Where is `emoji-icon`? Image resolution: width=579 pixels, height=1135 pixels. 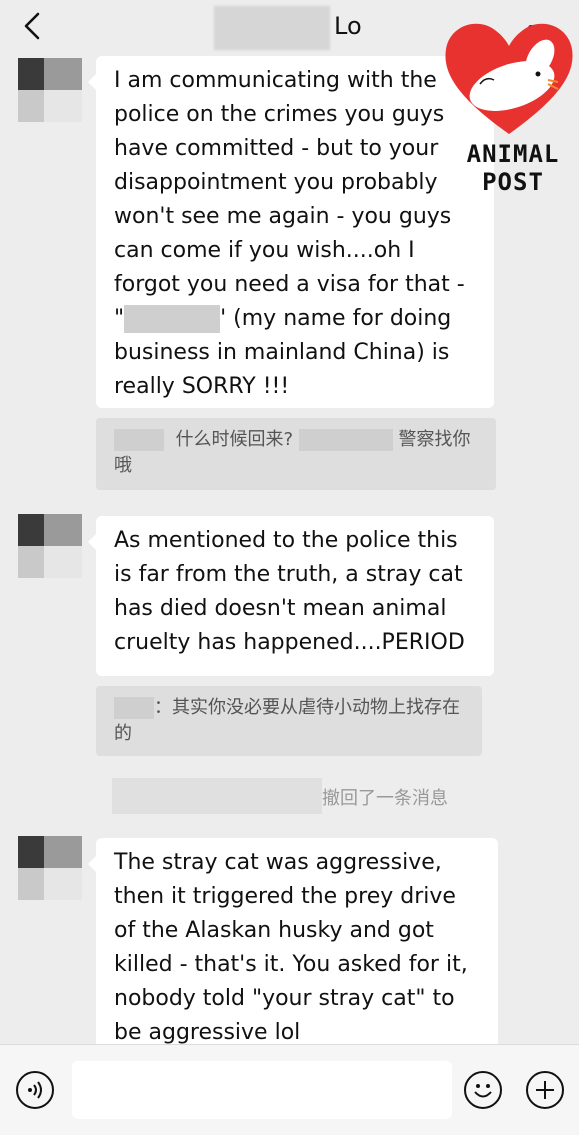
emoji-icon is located at coordinates (483, 1091).